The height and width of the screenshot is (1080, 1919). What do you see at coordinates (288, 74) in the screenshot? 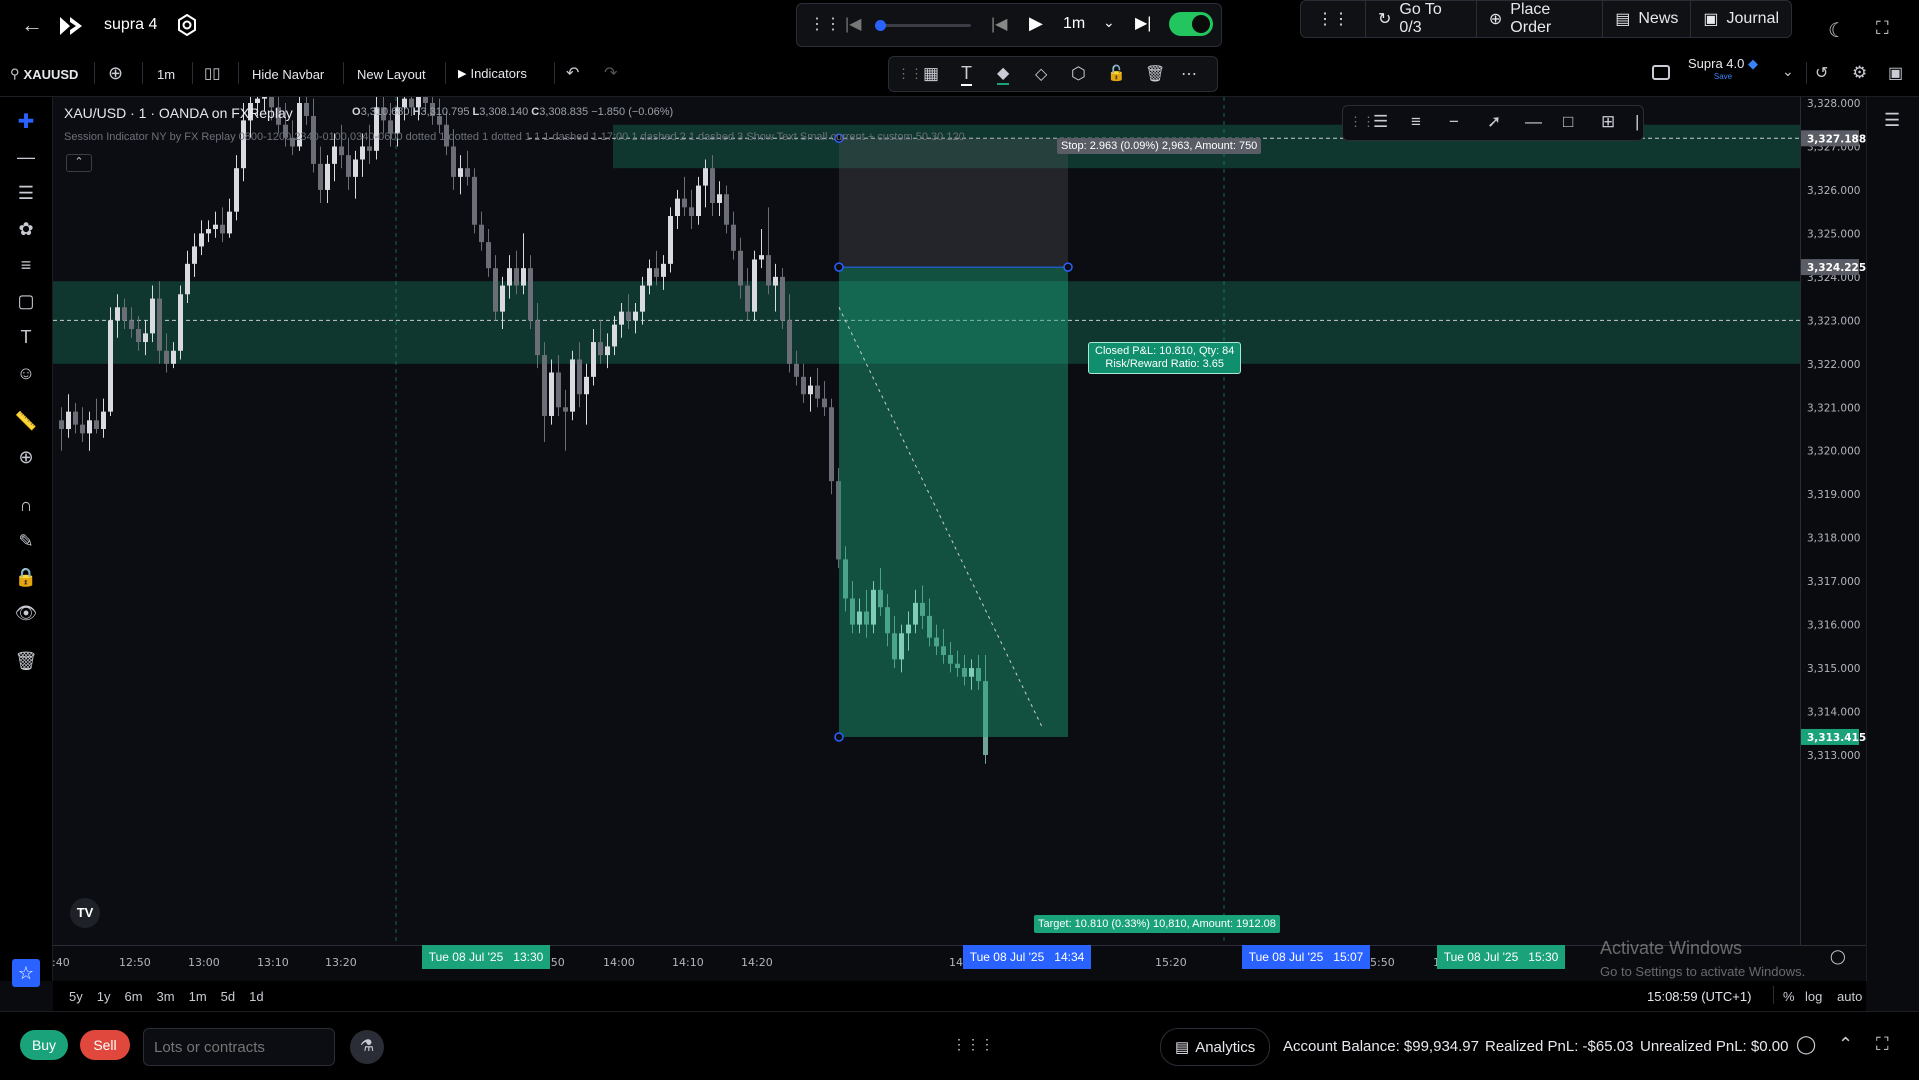
I see `hide-navbar-button: Hide Navbar` at bounding box center [288, 74].